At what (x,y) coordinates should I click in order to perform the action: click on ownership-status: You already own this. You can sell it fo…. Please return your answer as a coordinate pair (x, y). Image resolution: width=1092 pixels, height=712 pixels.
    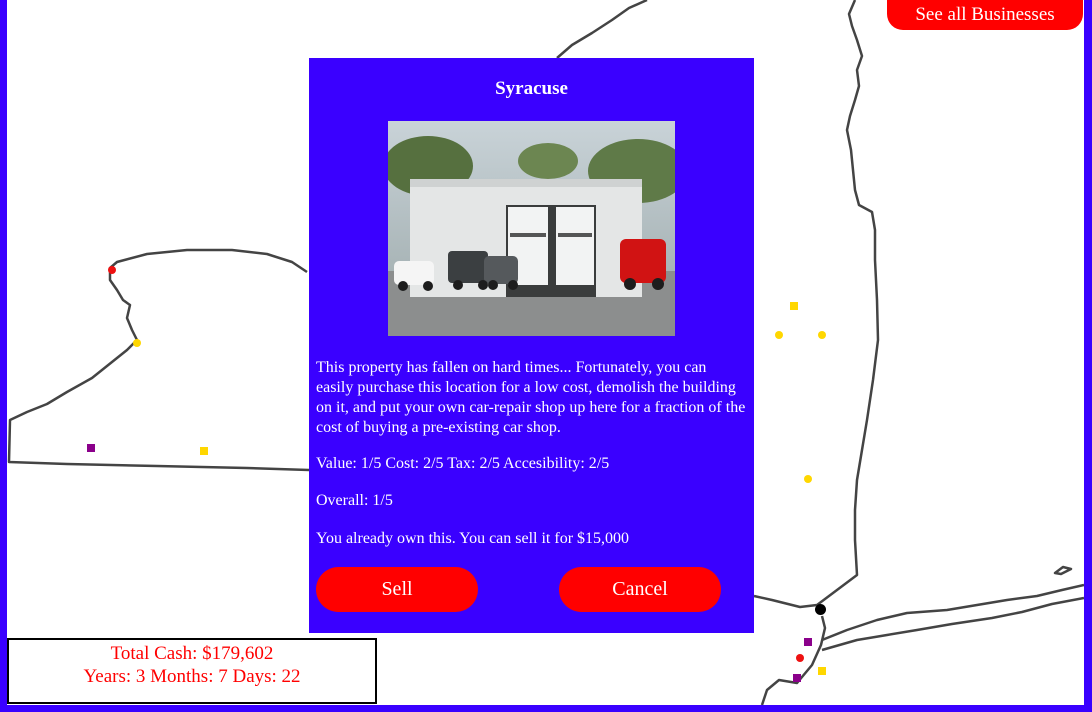
    Looking at the image, I should click on (473, 538).